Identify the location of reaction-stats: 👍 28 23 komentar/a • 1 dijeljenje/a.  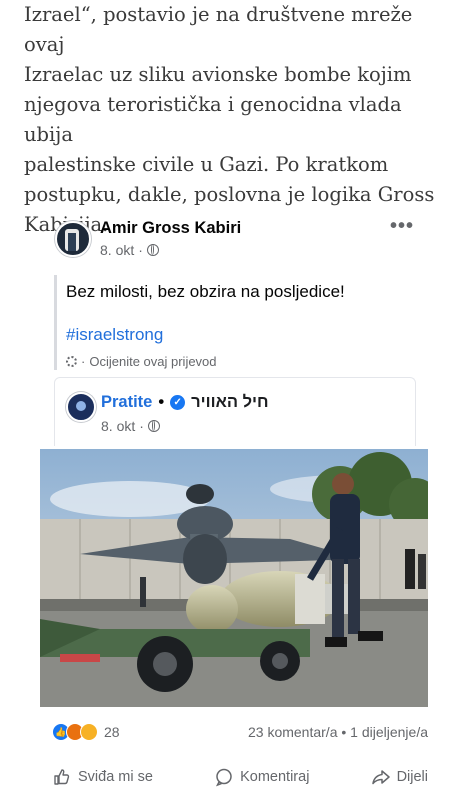
(240, 733).